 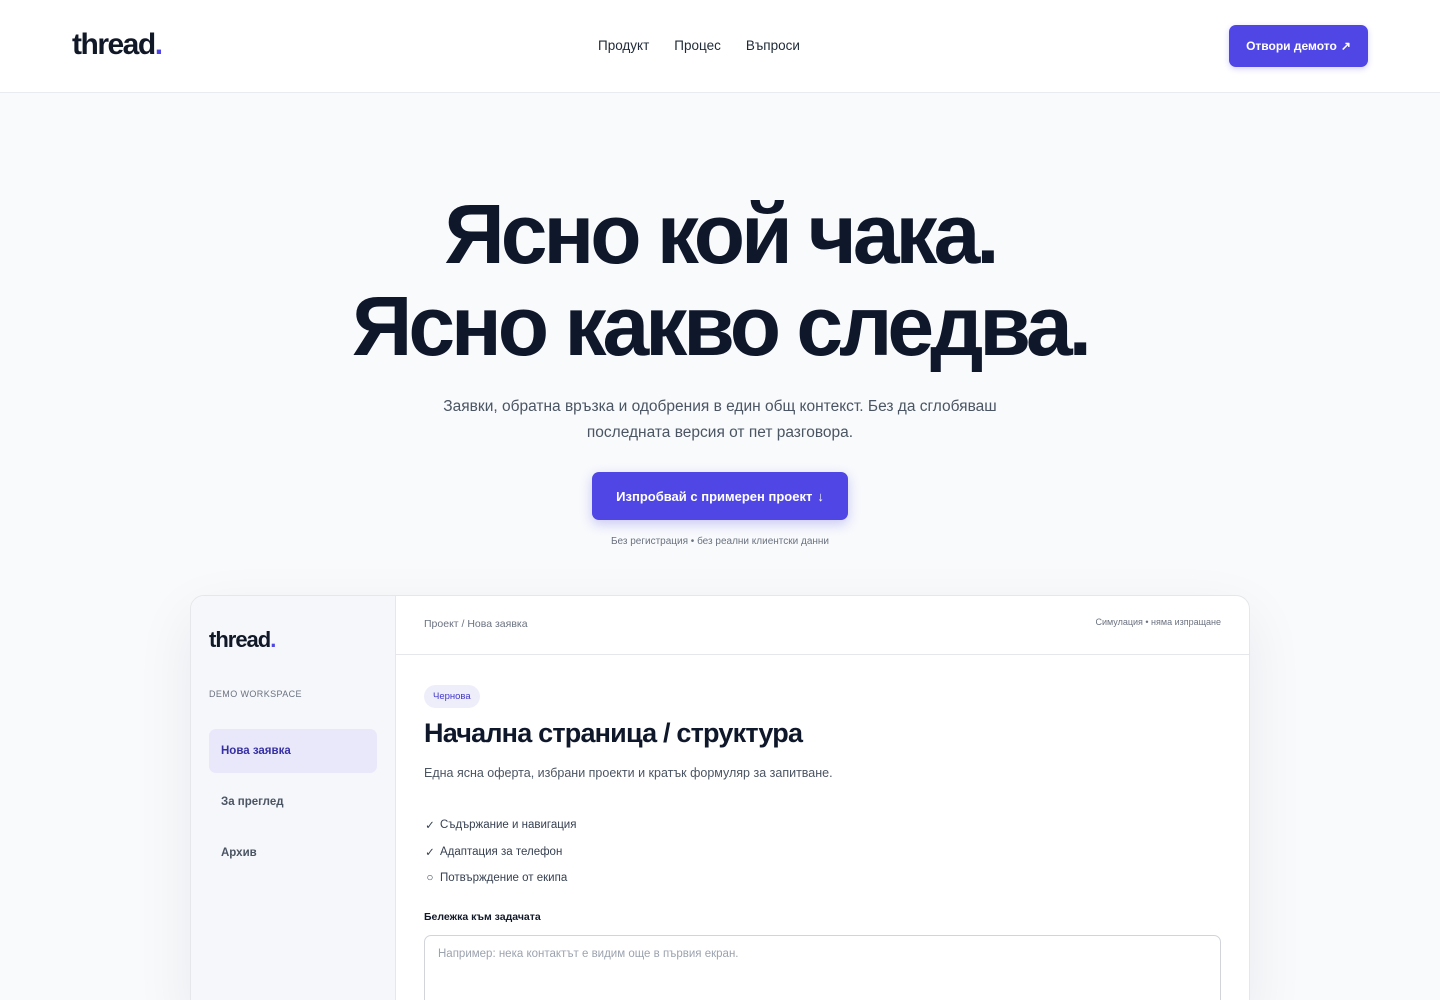 I want to click on checklist-item: ○ Потвърждение от екипа, so click(x=500, y=878).